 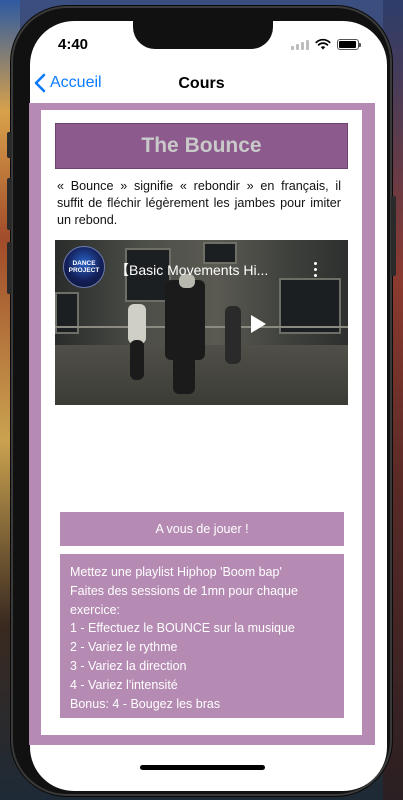 What do you see at coordinates (316, 269) in the screenshot?
I see `more-vertical-icon` at bounding box center [316, 269].